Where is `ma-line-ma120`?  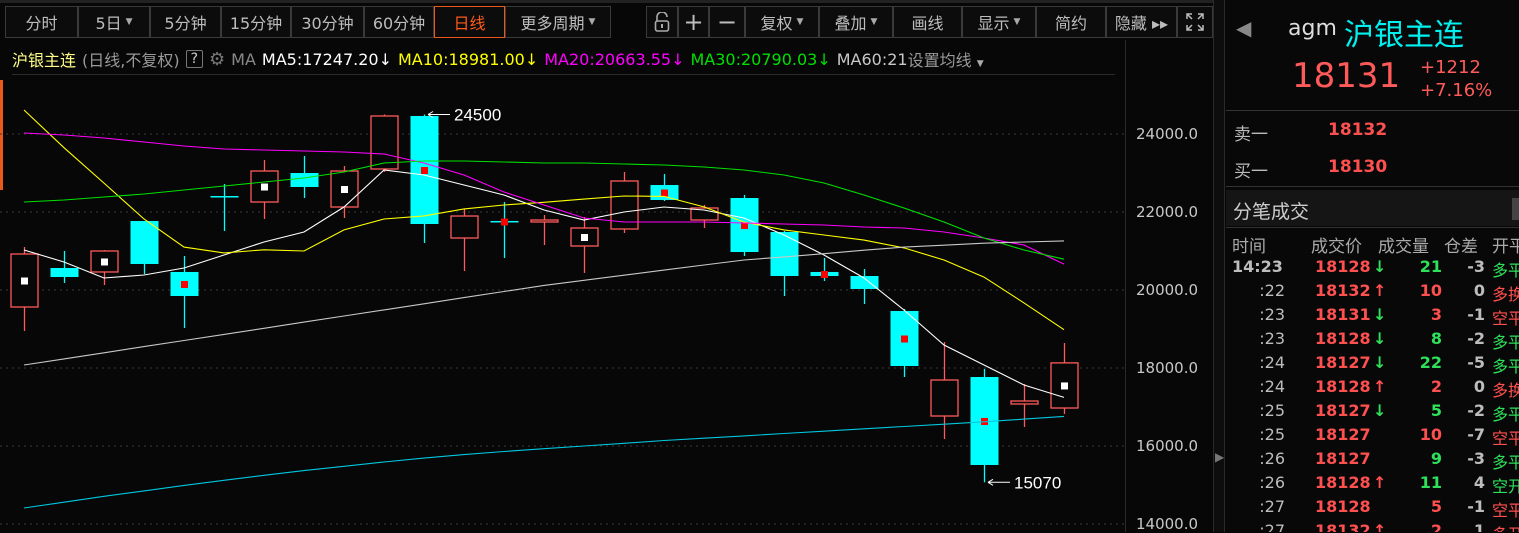 ma-line-ma120 is located at coordinates (544, 462).